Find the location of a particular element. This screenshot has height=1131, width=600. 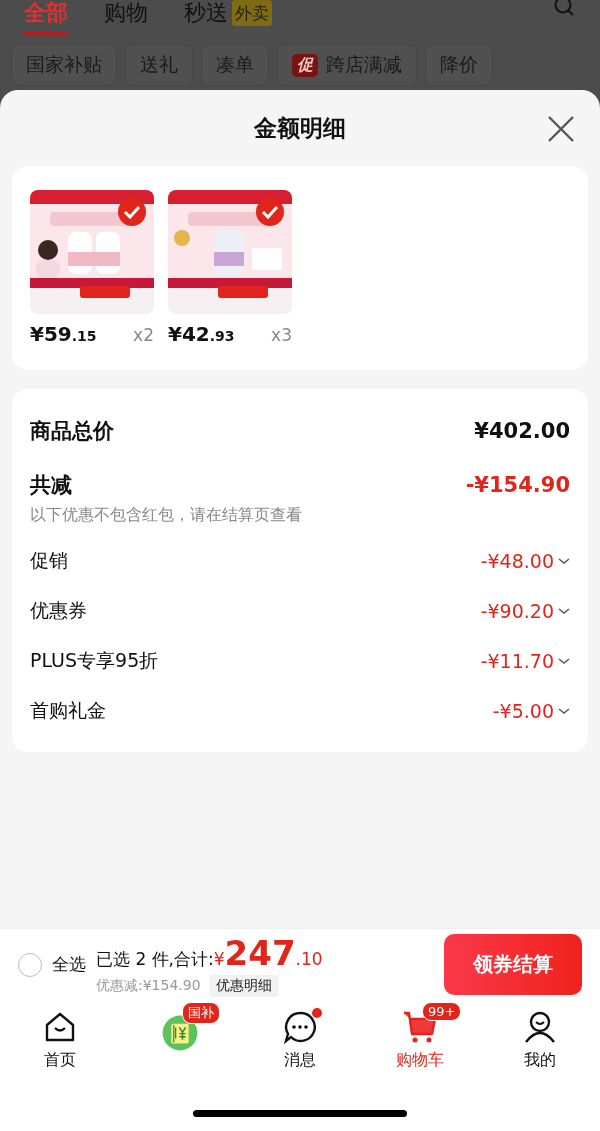

note-text: 以下优惠不包含红包，请在结算页查看 is located at coordinates (166, 515).